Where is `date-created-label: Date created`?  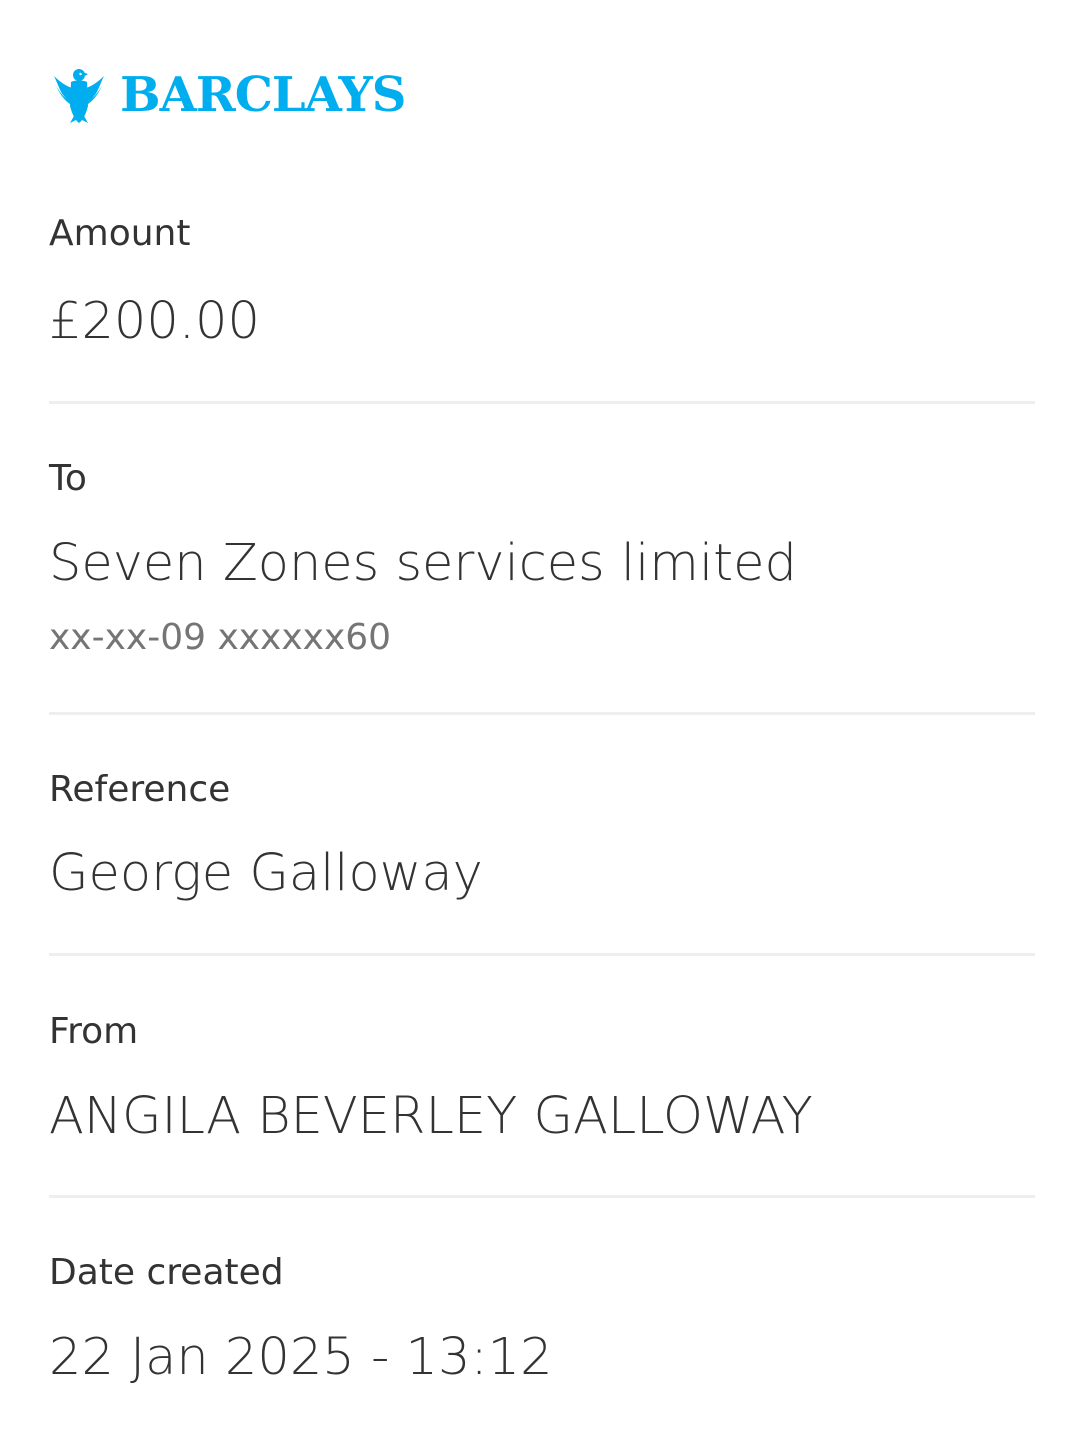
date-created-label: Date created is located at coordinates (166, 1272).